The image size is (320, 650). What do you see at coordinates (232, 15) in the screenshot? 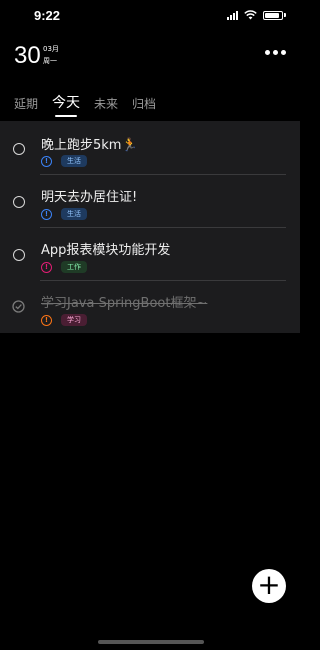
I see `cellular-signal-icon` at bounding box center [232, 15].